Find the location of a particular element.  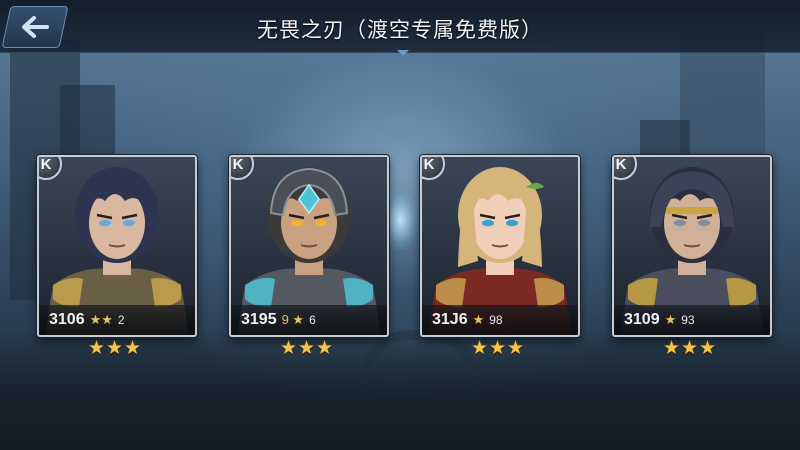

top-bar: 无畏之刃（渡空专属免费版） is located at coordinates (400, 28).